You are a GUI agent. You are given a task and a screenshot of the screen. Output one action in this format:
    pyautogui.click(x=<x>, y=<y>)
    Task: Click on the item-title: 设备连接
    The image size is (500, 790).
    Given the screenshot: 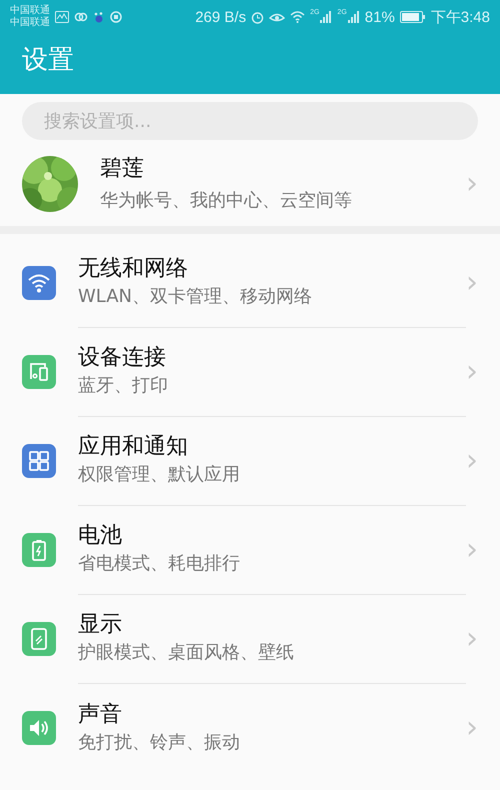 What is the action you would take?
    pyautogui.click(x=122, y=358)
    